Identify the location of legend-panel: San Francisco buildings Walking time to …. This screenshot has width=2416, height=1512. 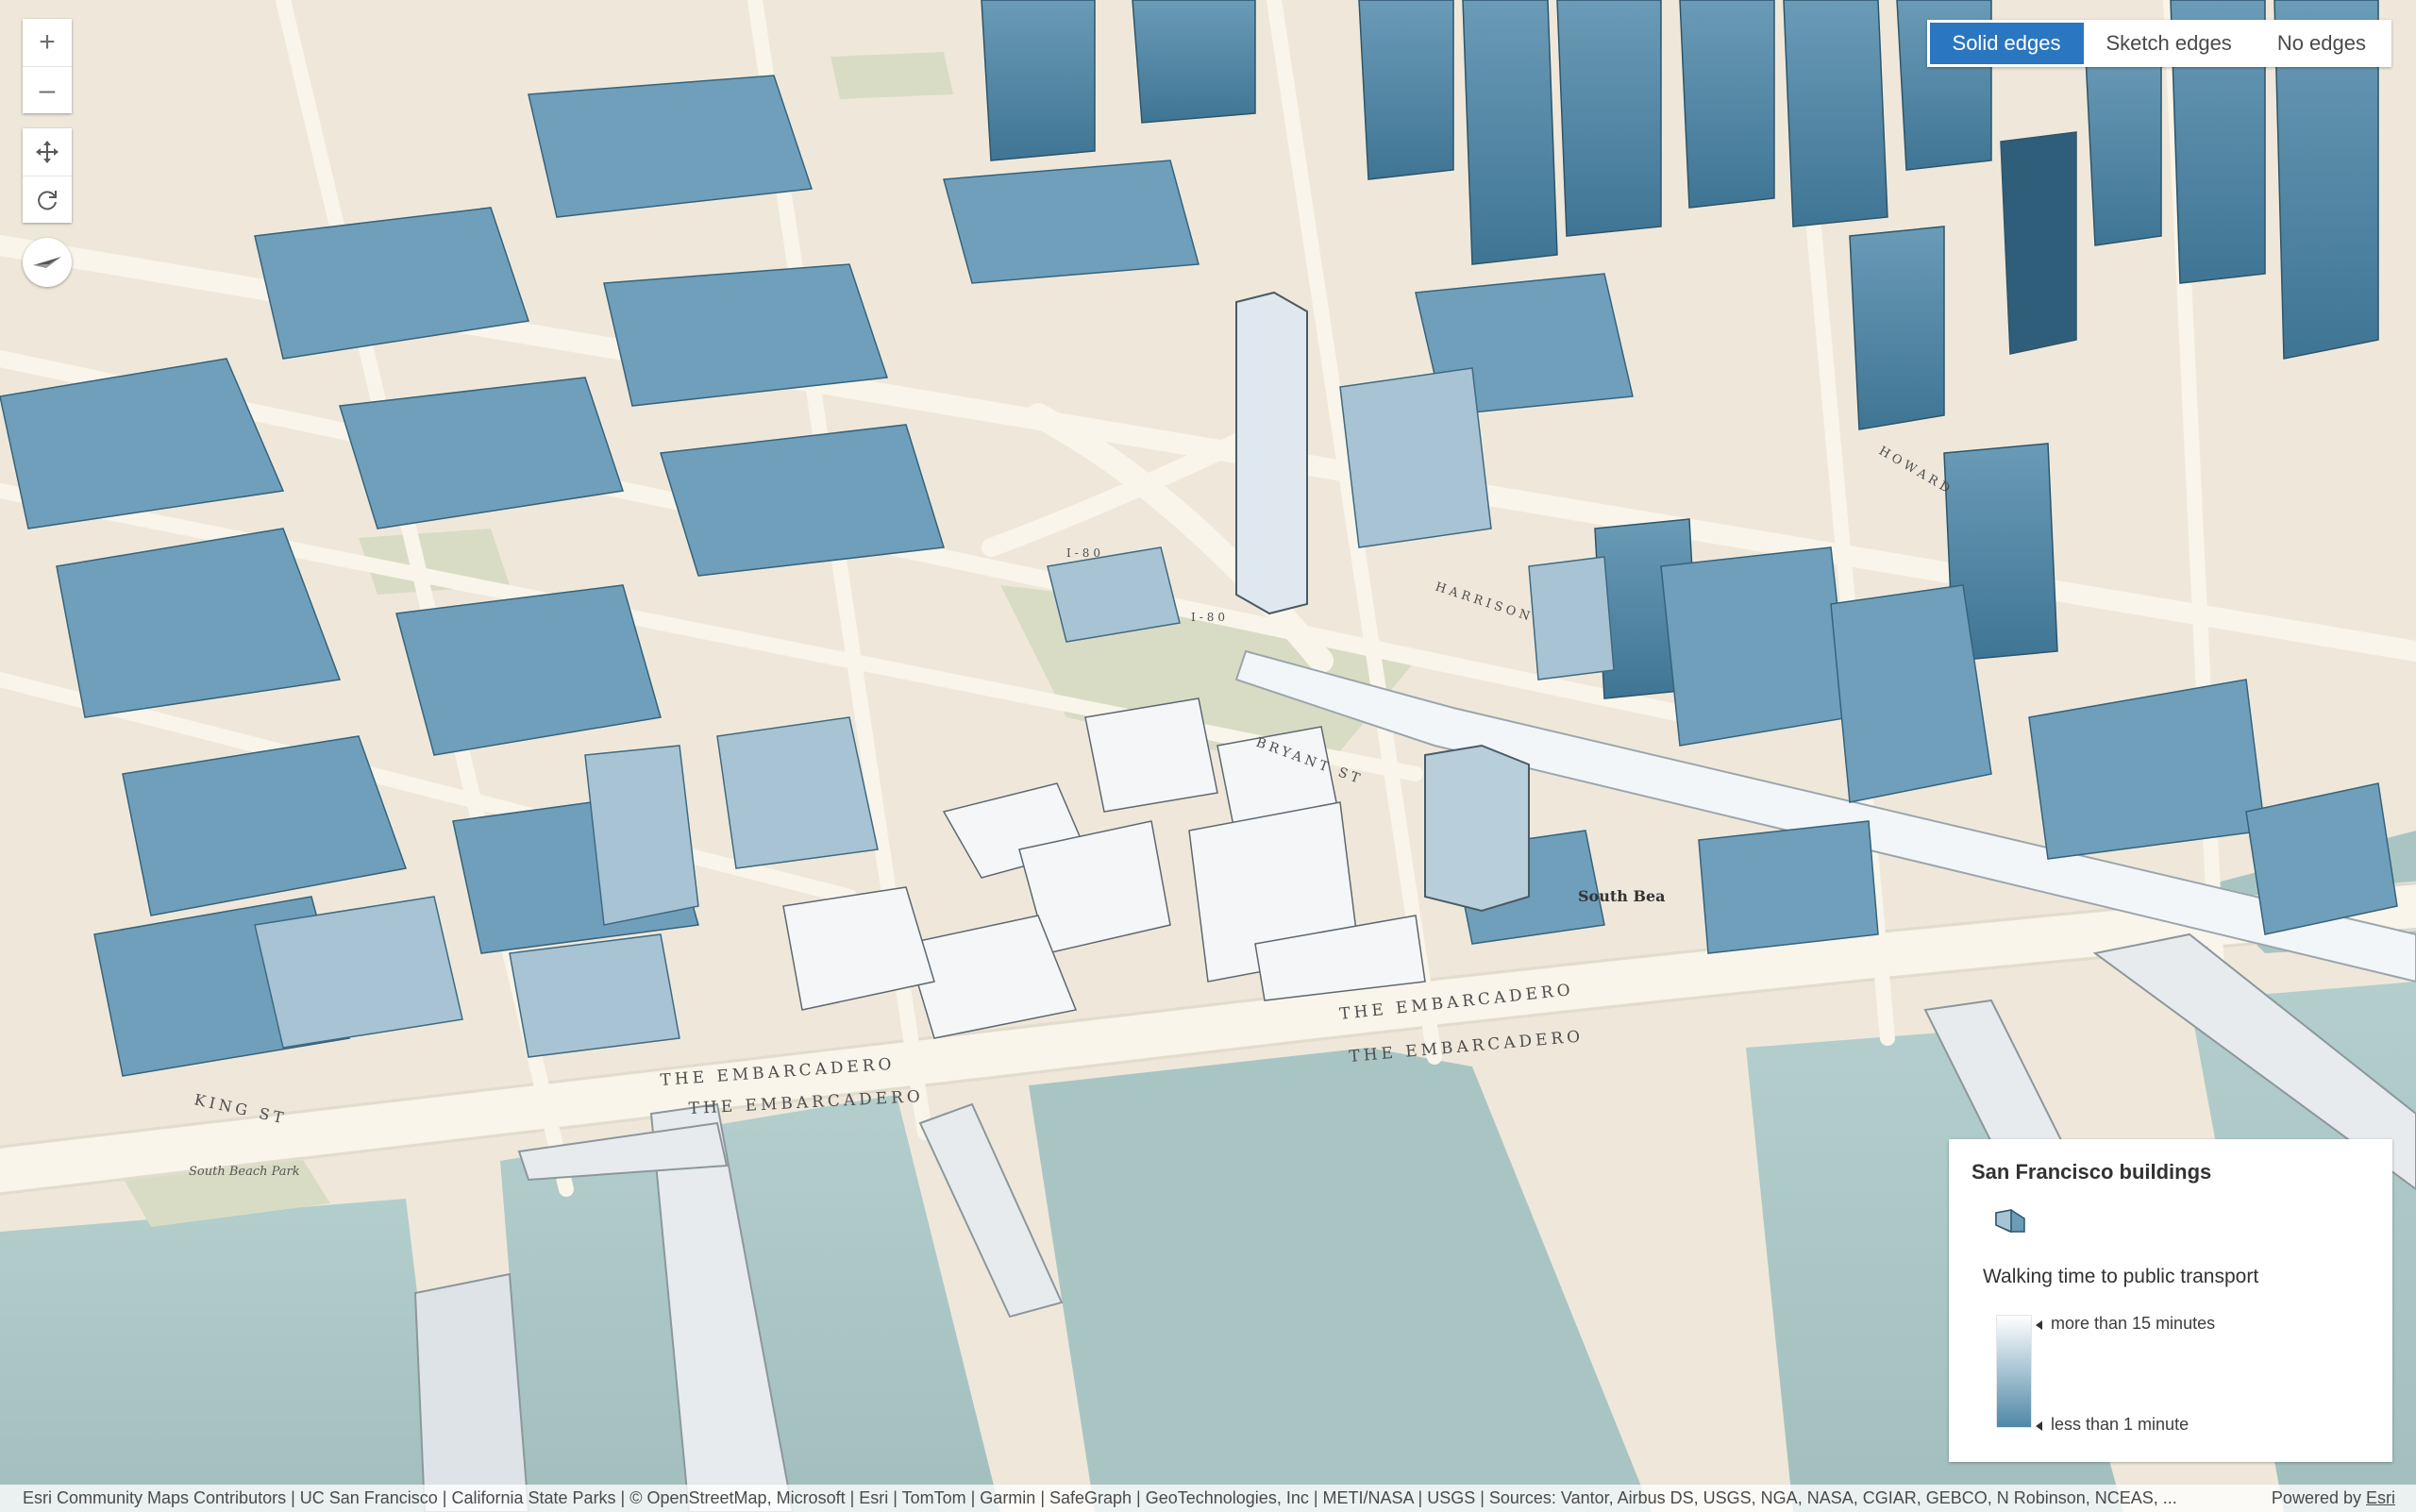
(2170, 1300).